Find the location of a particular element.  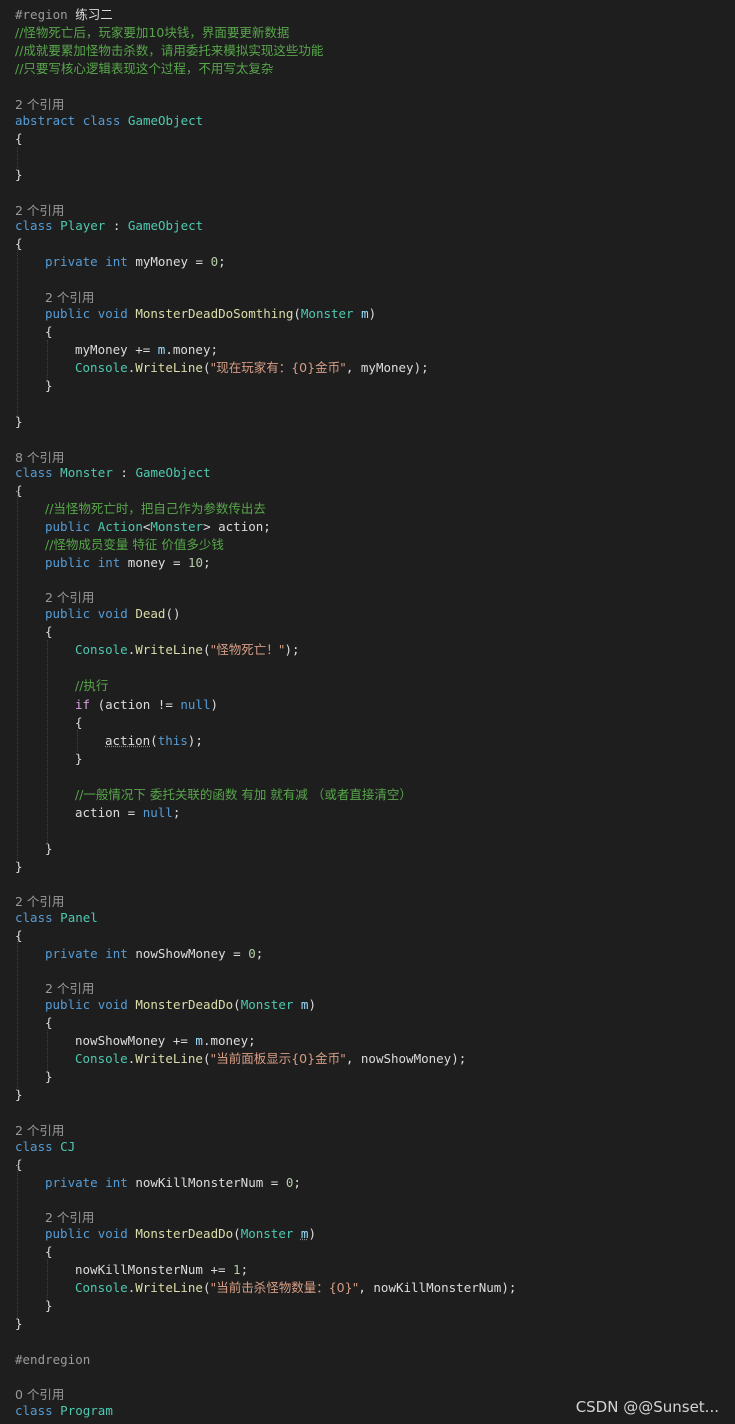

code-token: nowShowMoney += is located at coordinates (135, 1040).